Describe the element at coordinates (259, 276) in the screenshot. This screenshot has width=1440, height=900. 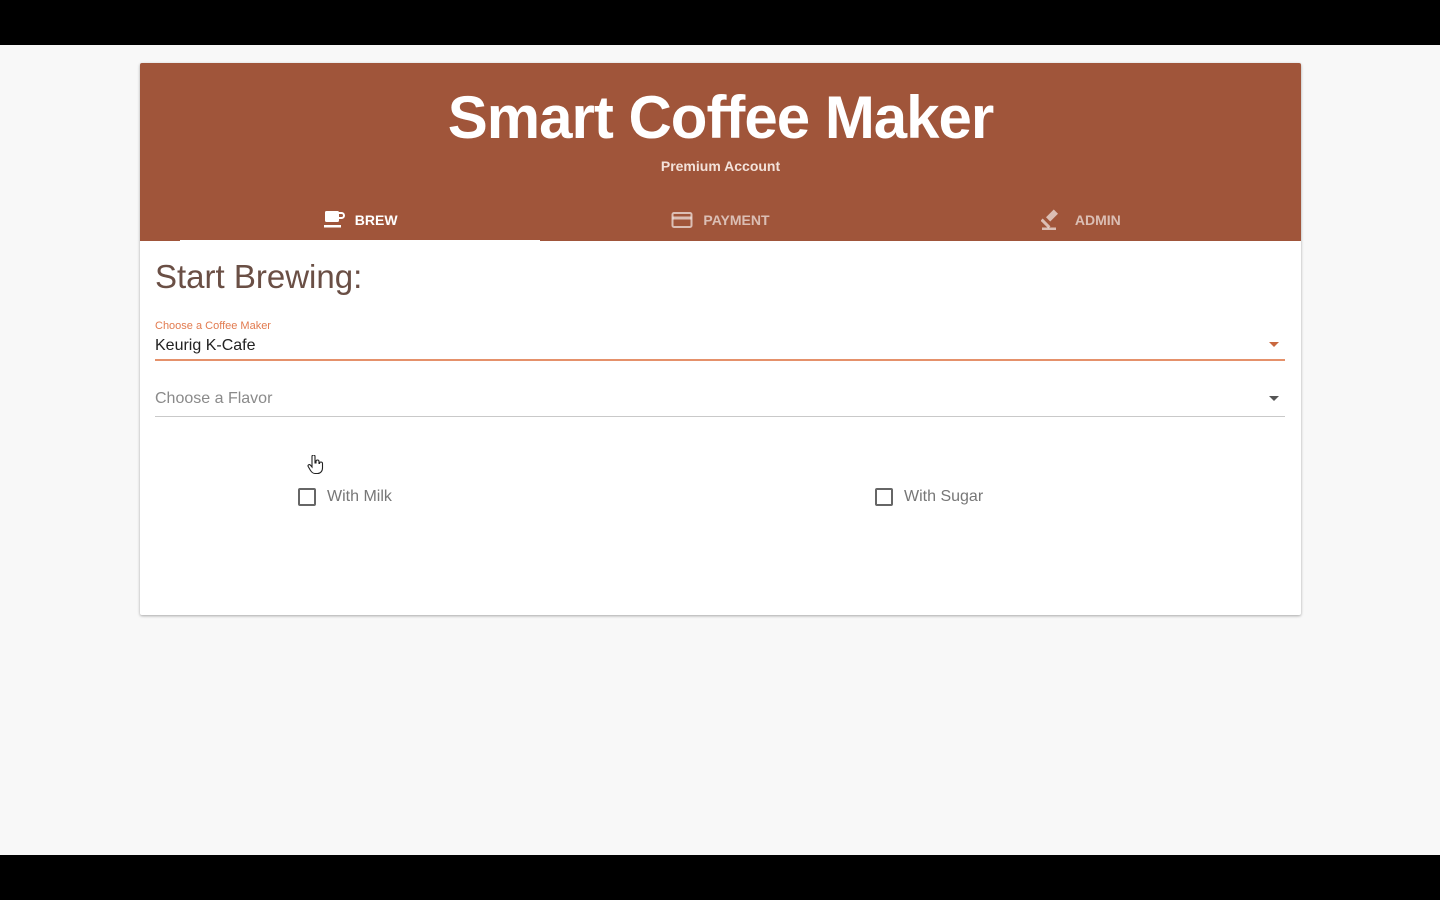
I see `page-title: Start Brewing:` at that location.